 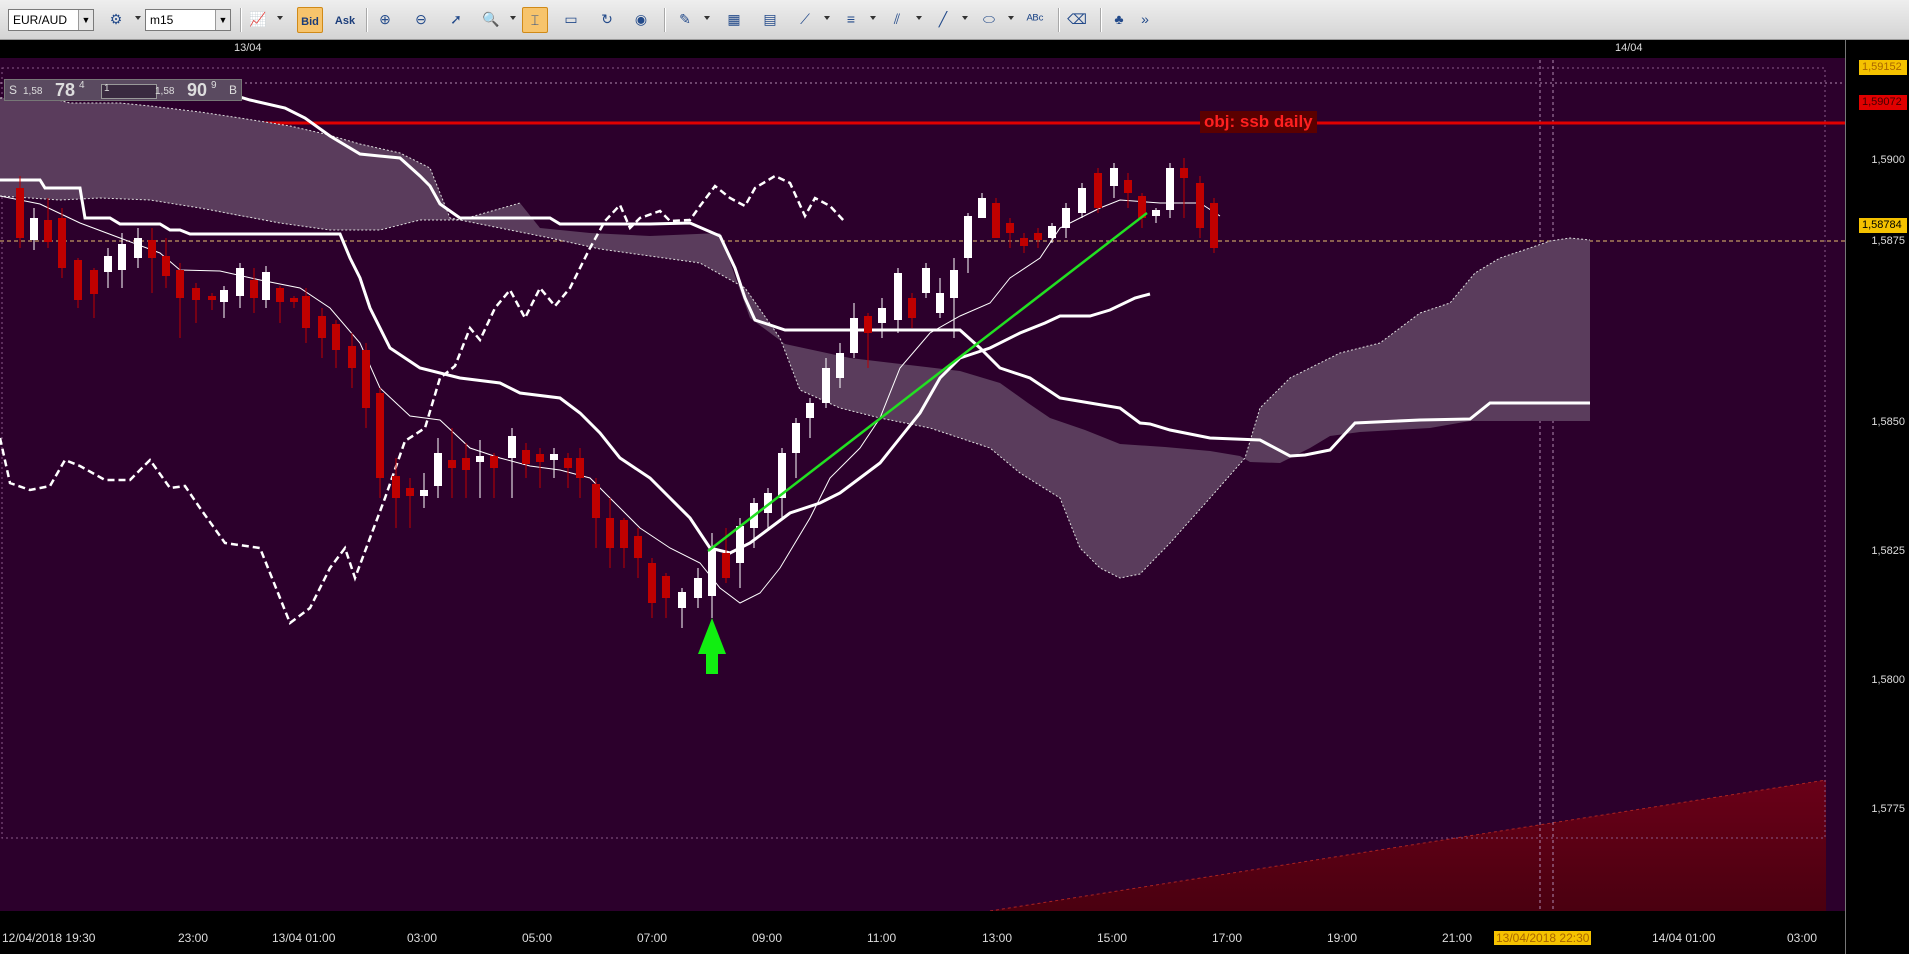 I want to click on buy-prefix: 1,58, so click(x=165, y=91).